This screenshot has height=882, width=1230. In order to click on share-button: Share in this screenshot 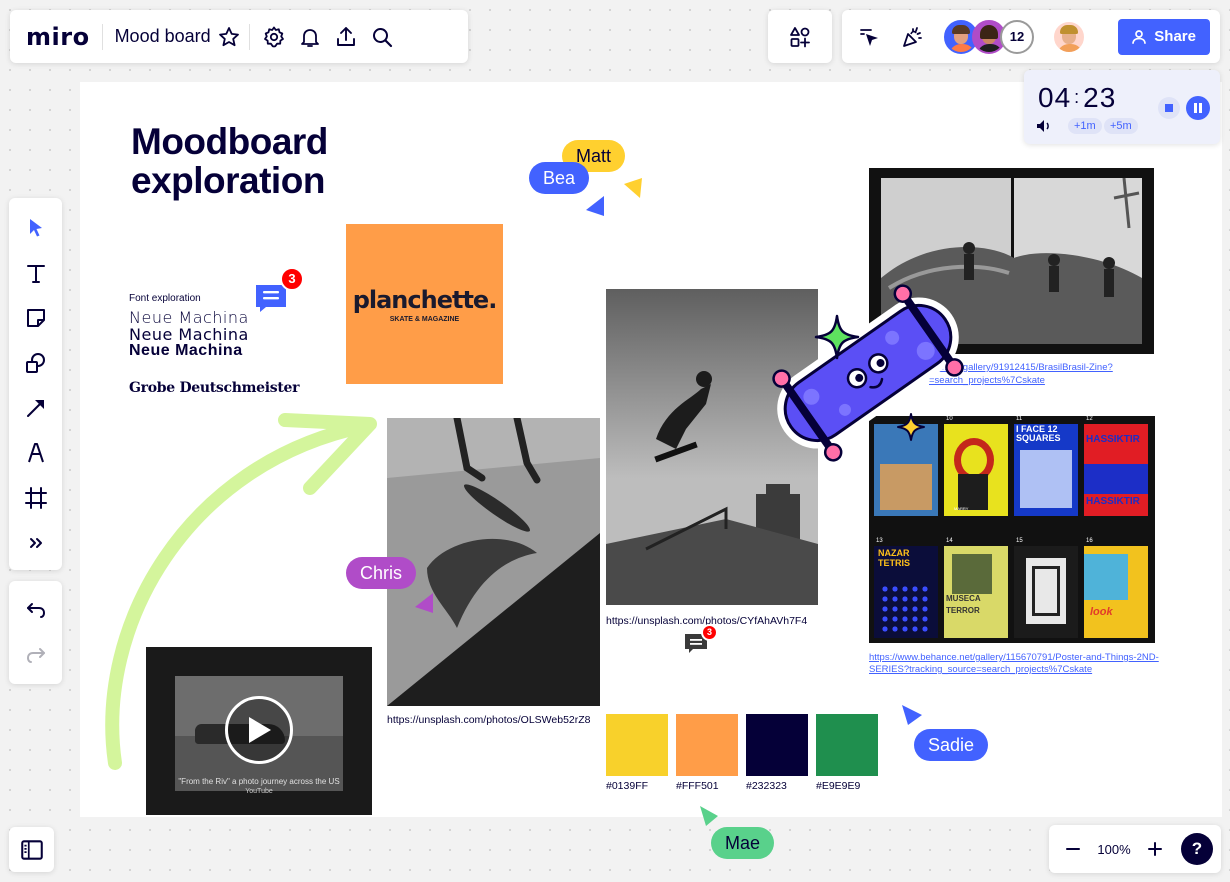, I will do `click(1164, 37)`.